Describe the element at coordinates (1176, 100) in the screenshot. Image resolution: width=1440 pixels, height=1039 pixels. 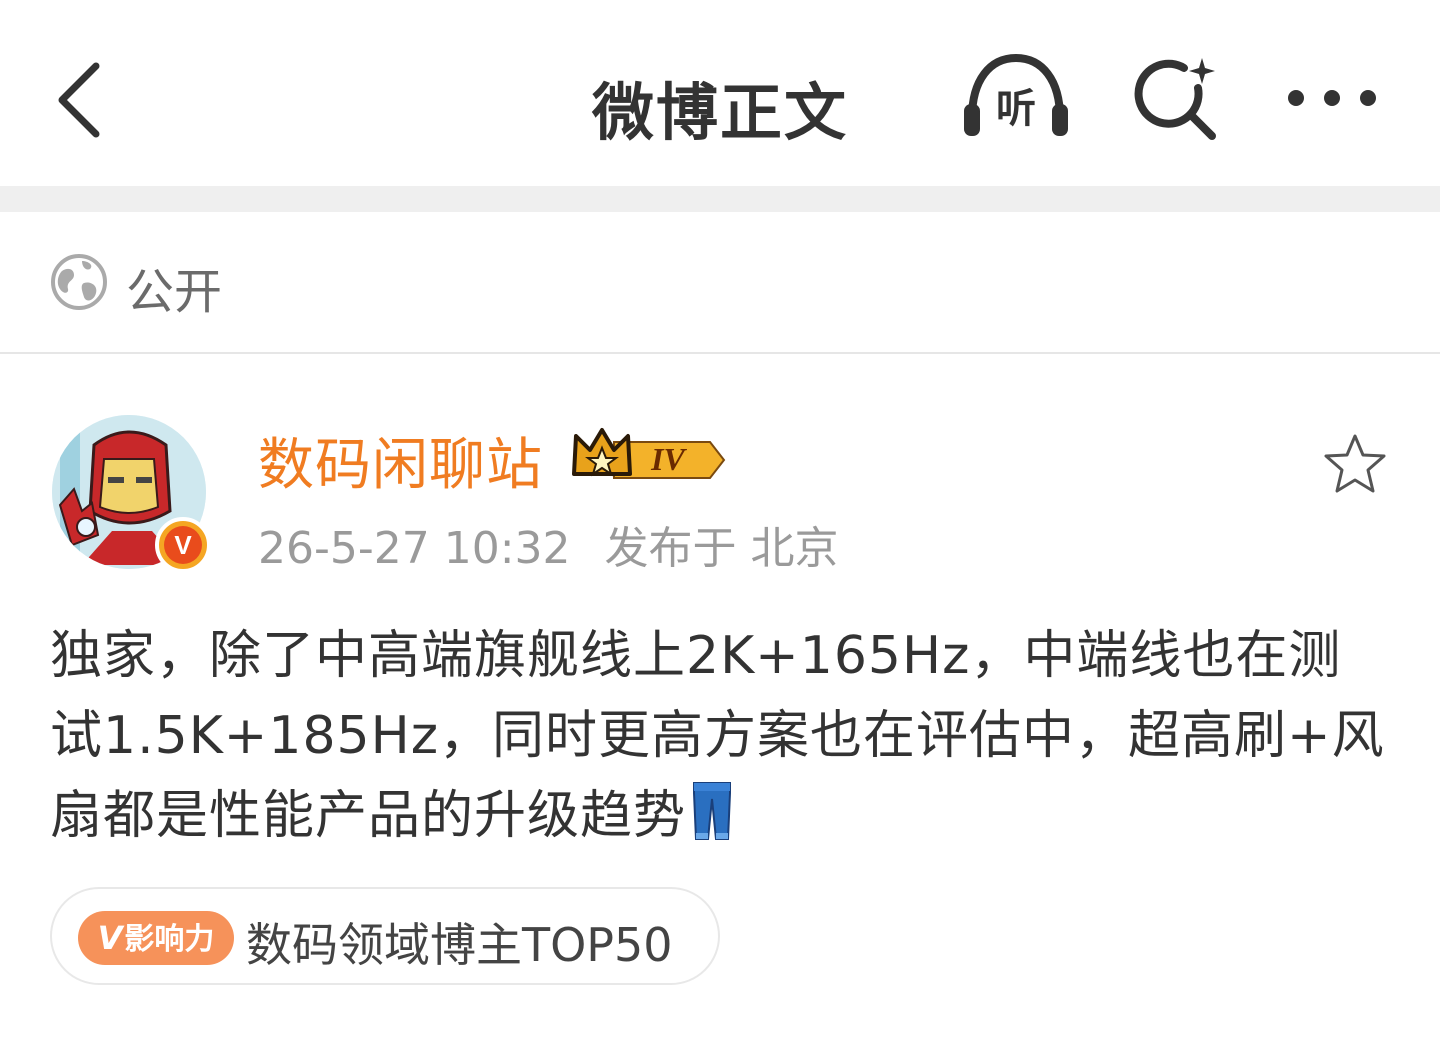
I see `search-sparkle-icon` at that location.